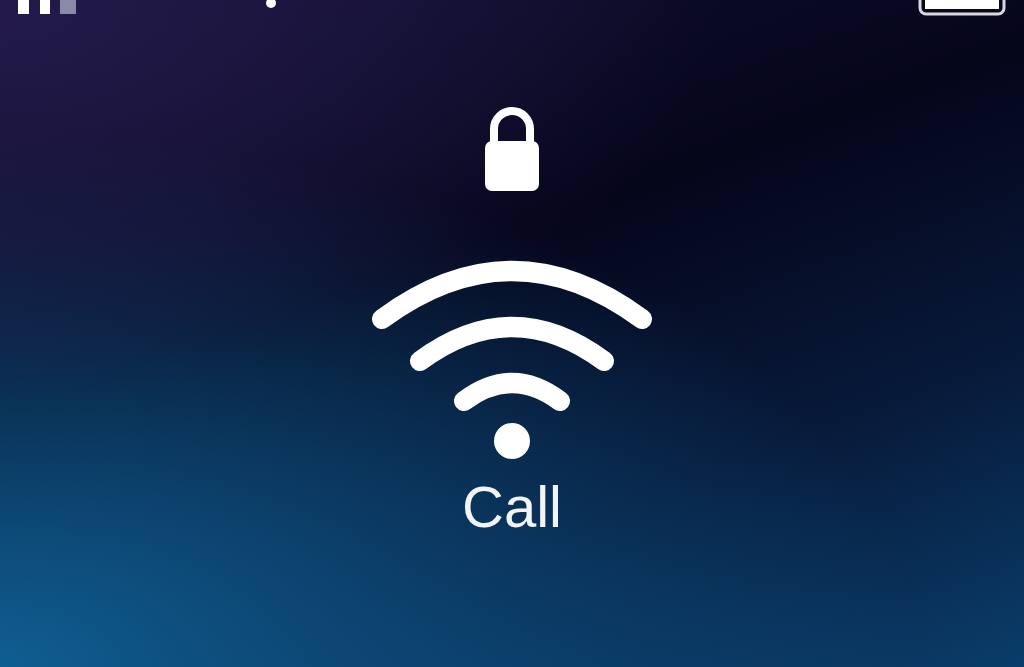  What do you see at coordinates (962, 8) in the screenshot?
I see `battery-icon` at bounding box center [962, 8].